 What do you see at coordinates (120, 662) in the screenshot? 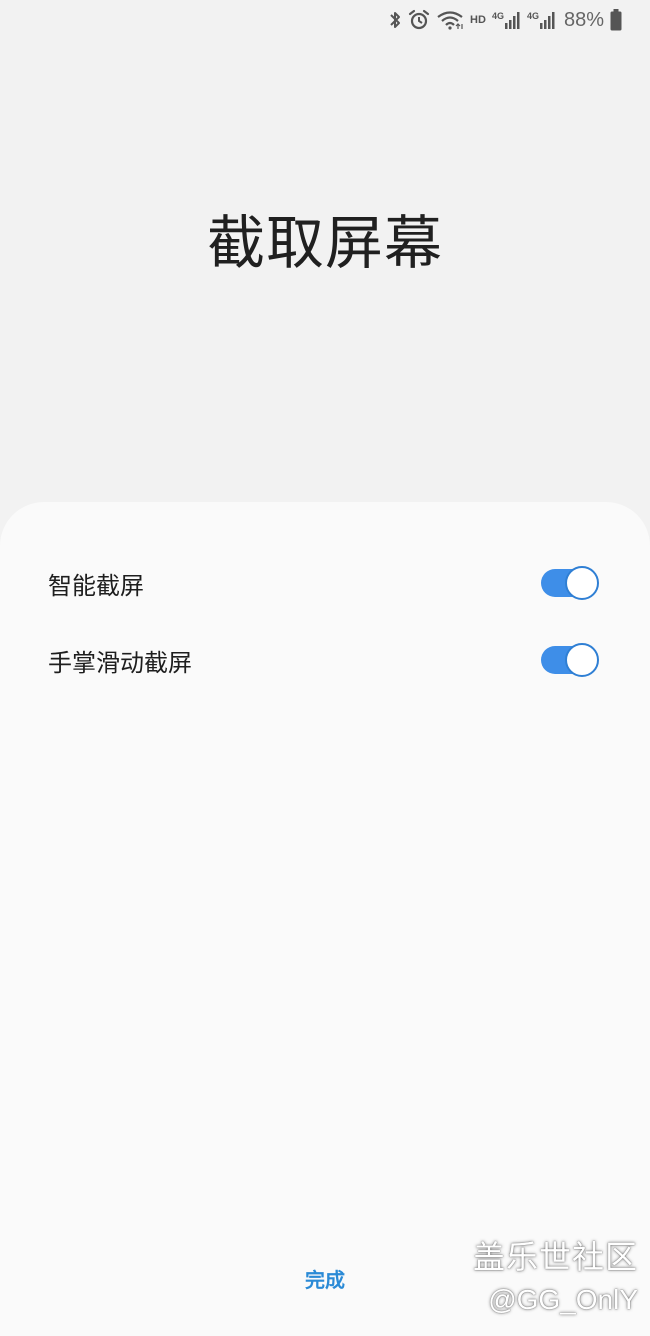
I see `setting-label: 手掌滑动截屏` at bounding box center [120, 662].